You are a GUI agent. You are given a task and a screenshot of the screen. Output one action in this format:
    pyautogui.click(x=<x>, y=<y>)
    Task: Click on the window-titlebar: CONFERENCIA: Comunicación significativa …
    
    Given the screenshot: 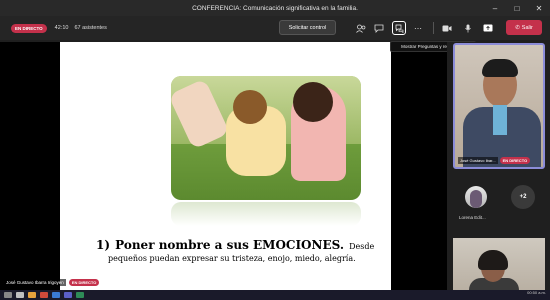 What is the action you would take?
    pyautogui.click(x=275, y=8)
    